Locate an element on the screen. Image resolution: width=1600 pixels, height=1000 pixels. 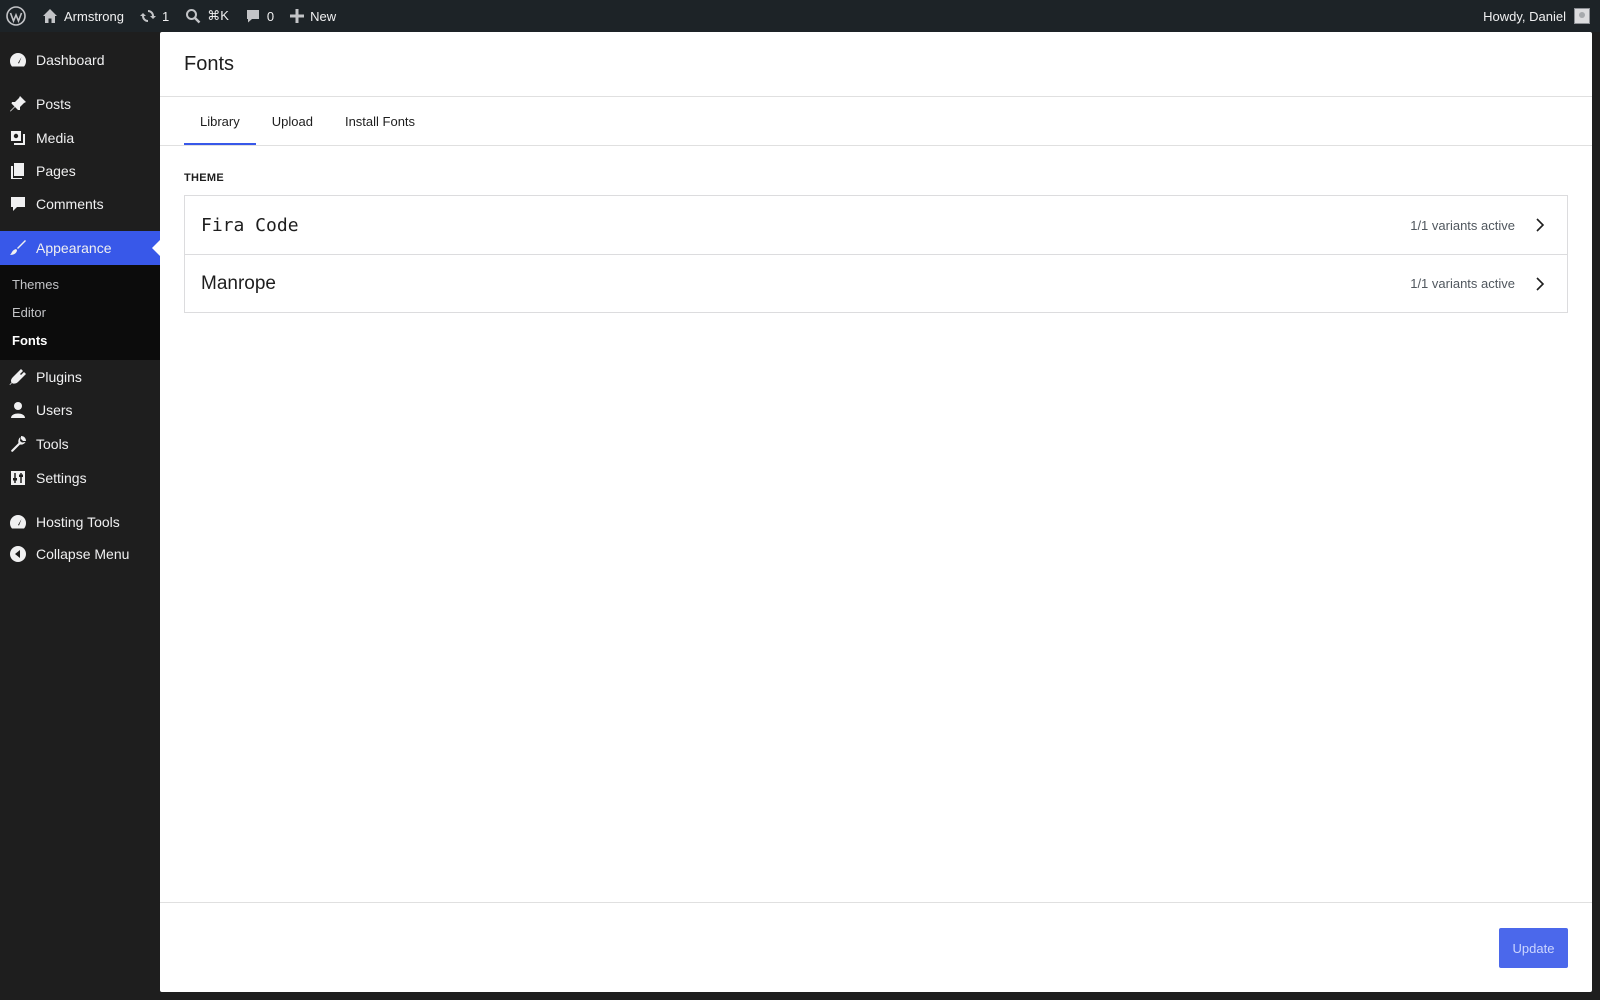
menu-hosting-tools: Hosting Tools is located at coordinates (80, 522).